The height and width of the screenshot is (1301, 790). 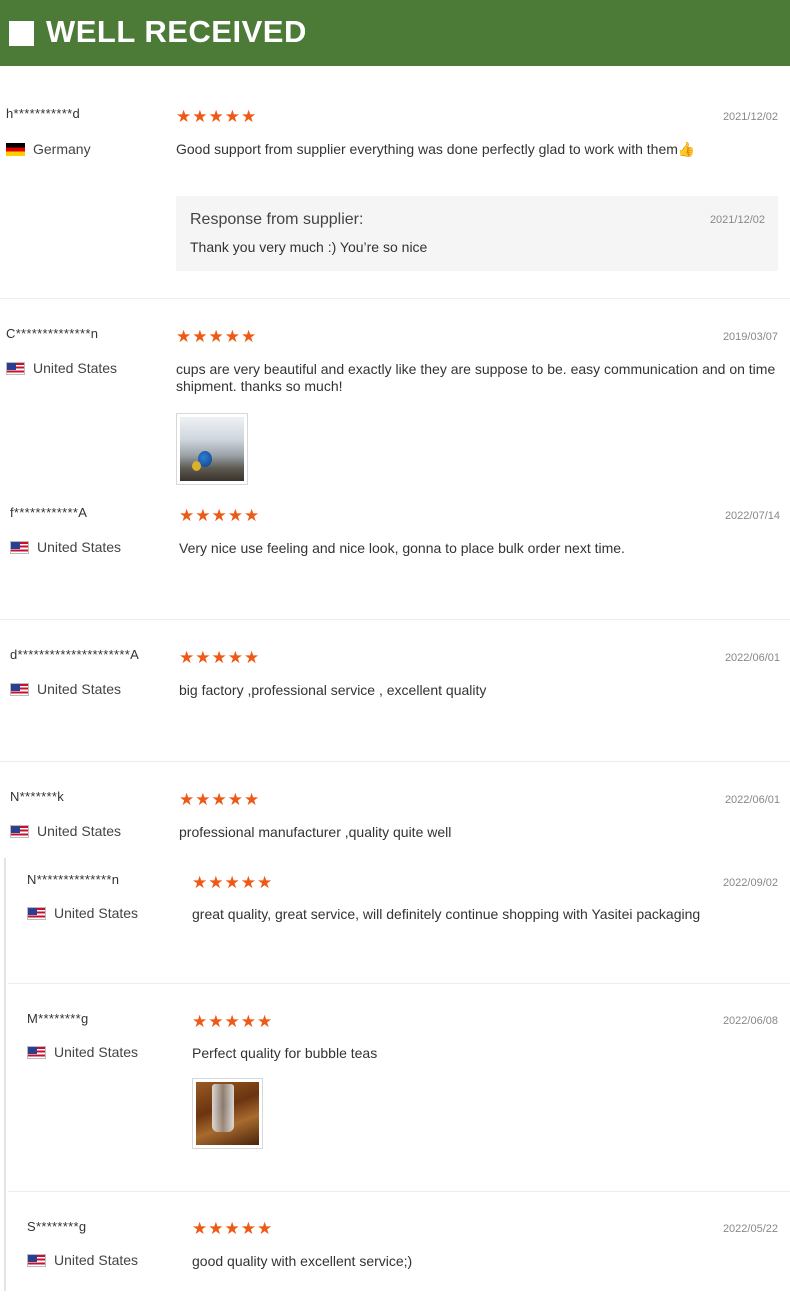 What do you see at coordinates (737, 220) in the screenshot?
I see `response-date: 2021/12/02` at bounding box center [737, 220].